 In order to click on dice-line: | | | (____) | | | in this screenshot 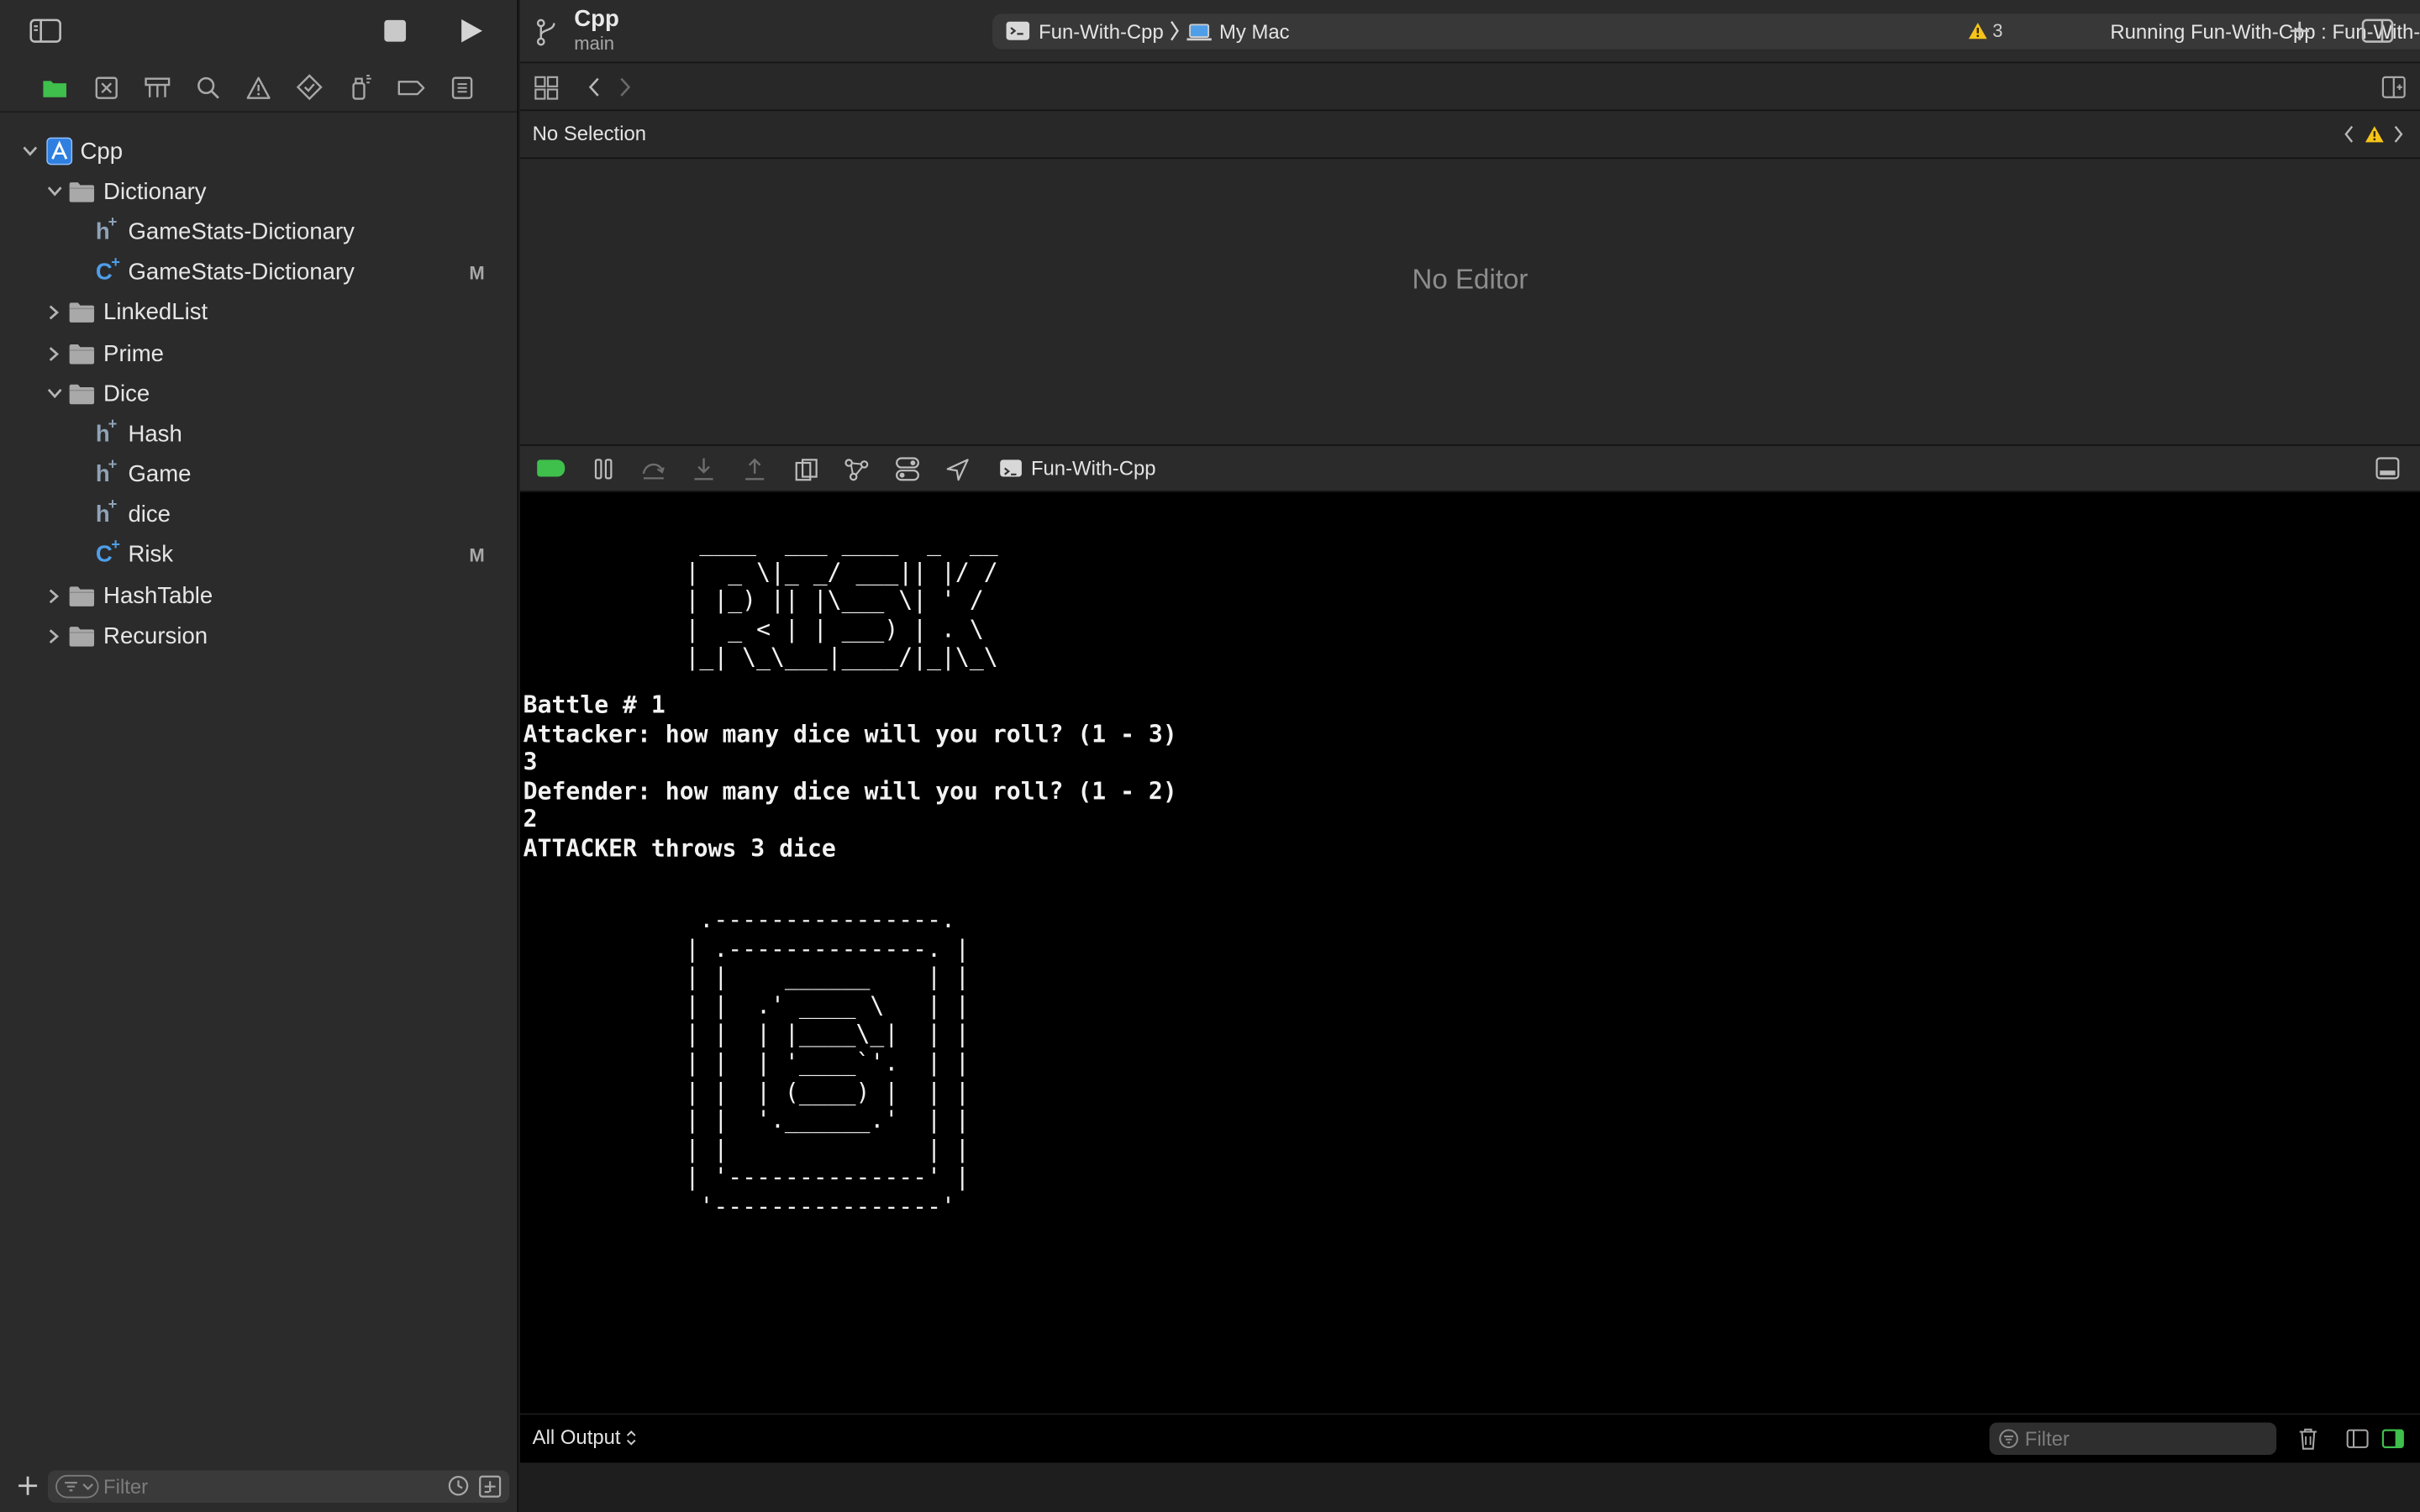, I will do `click(827, 1092)`.